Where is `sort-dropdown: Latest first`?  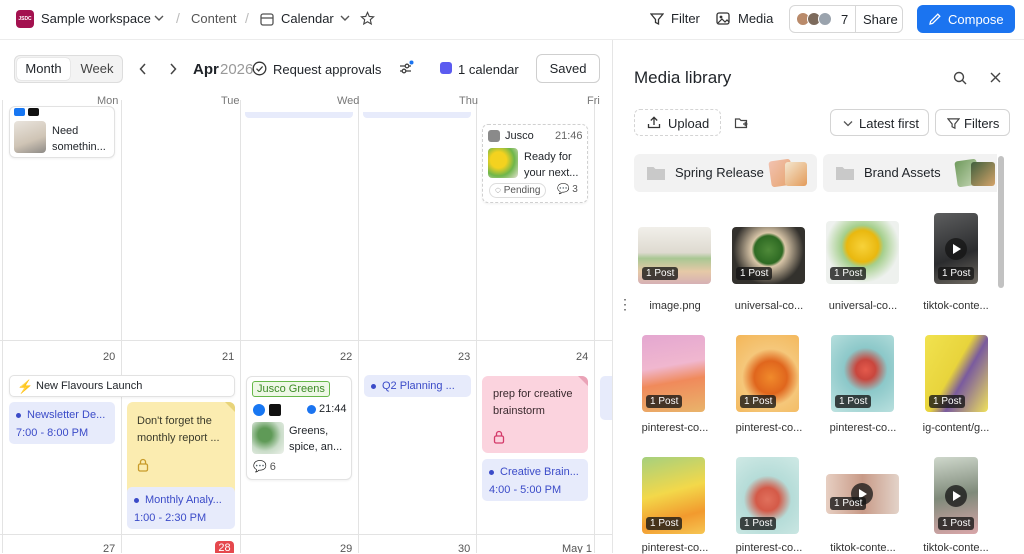
sort-dropdown: Latest first is located at coordinates (879, 122).